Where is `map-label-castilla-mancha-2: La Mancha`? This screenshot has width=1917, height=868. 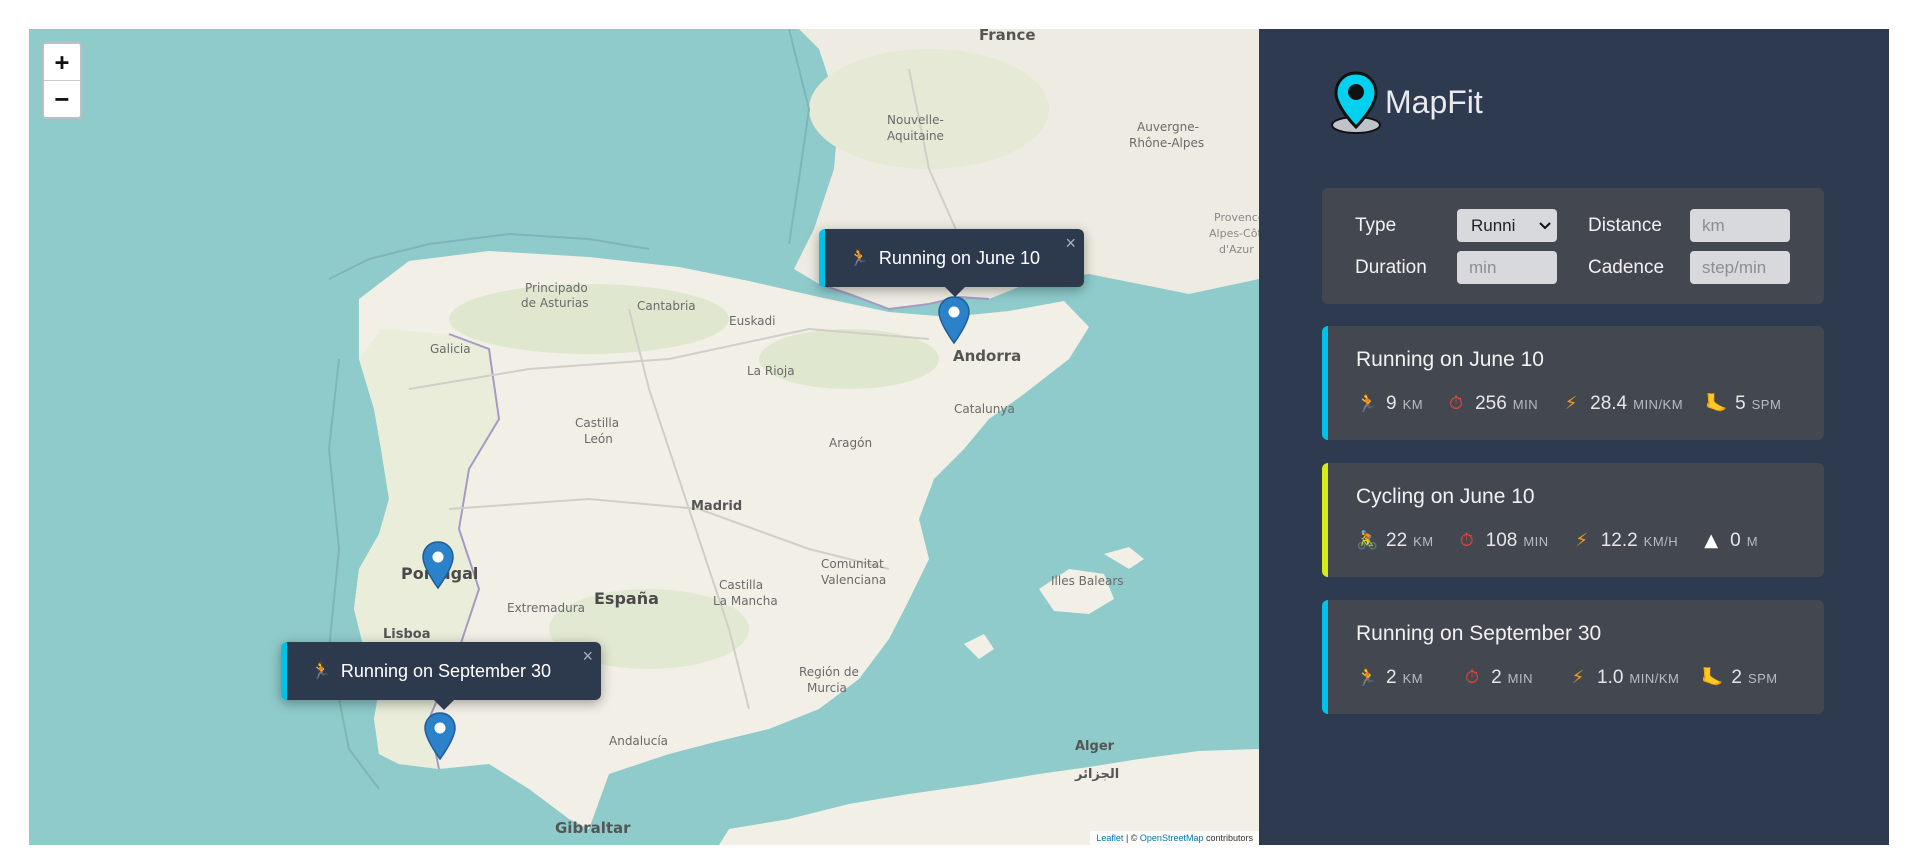 map-label-castilla-mancha-2: La Mancha is located at coordinates (745, 601).